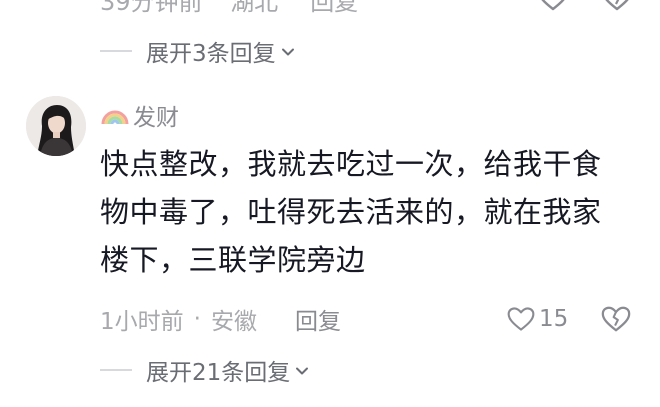 The height and width of the screenshot is (407, 660). Describe the element at coordinates (554, 319) in the screenshot. I see `like-count: 15` at that location.